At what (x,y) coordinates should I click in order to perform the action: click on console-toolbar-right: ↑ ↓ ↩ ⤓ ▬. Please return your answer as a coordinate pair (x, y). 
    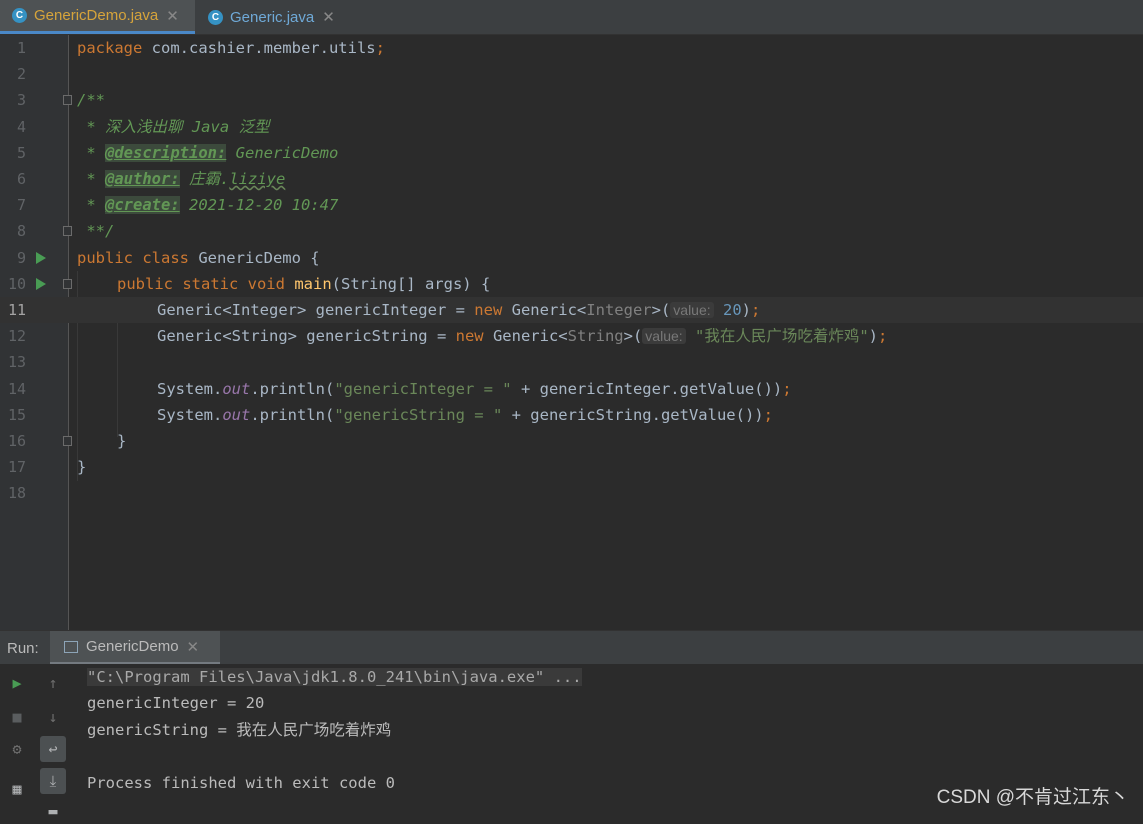
    Looking at the image, I should click on (53, 742).